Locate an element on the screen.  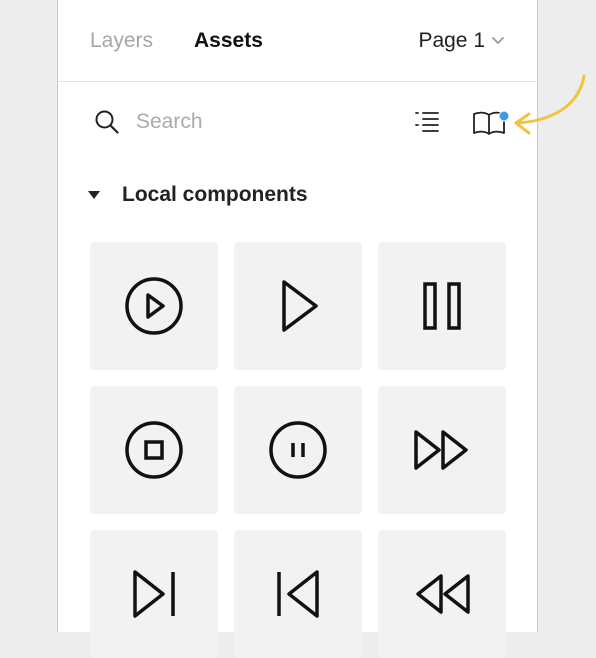
section-title: Local components is located at coordinates (215, 194).